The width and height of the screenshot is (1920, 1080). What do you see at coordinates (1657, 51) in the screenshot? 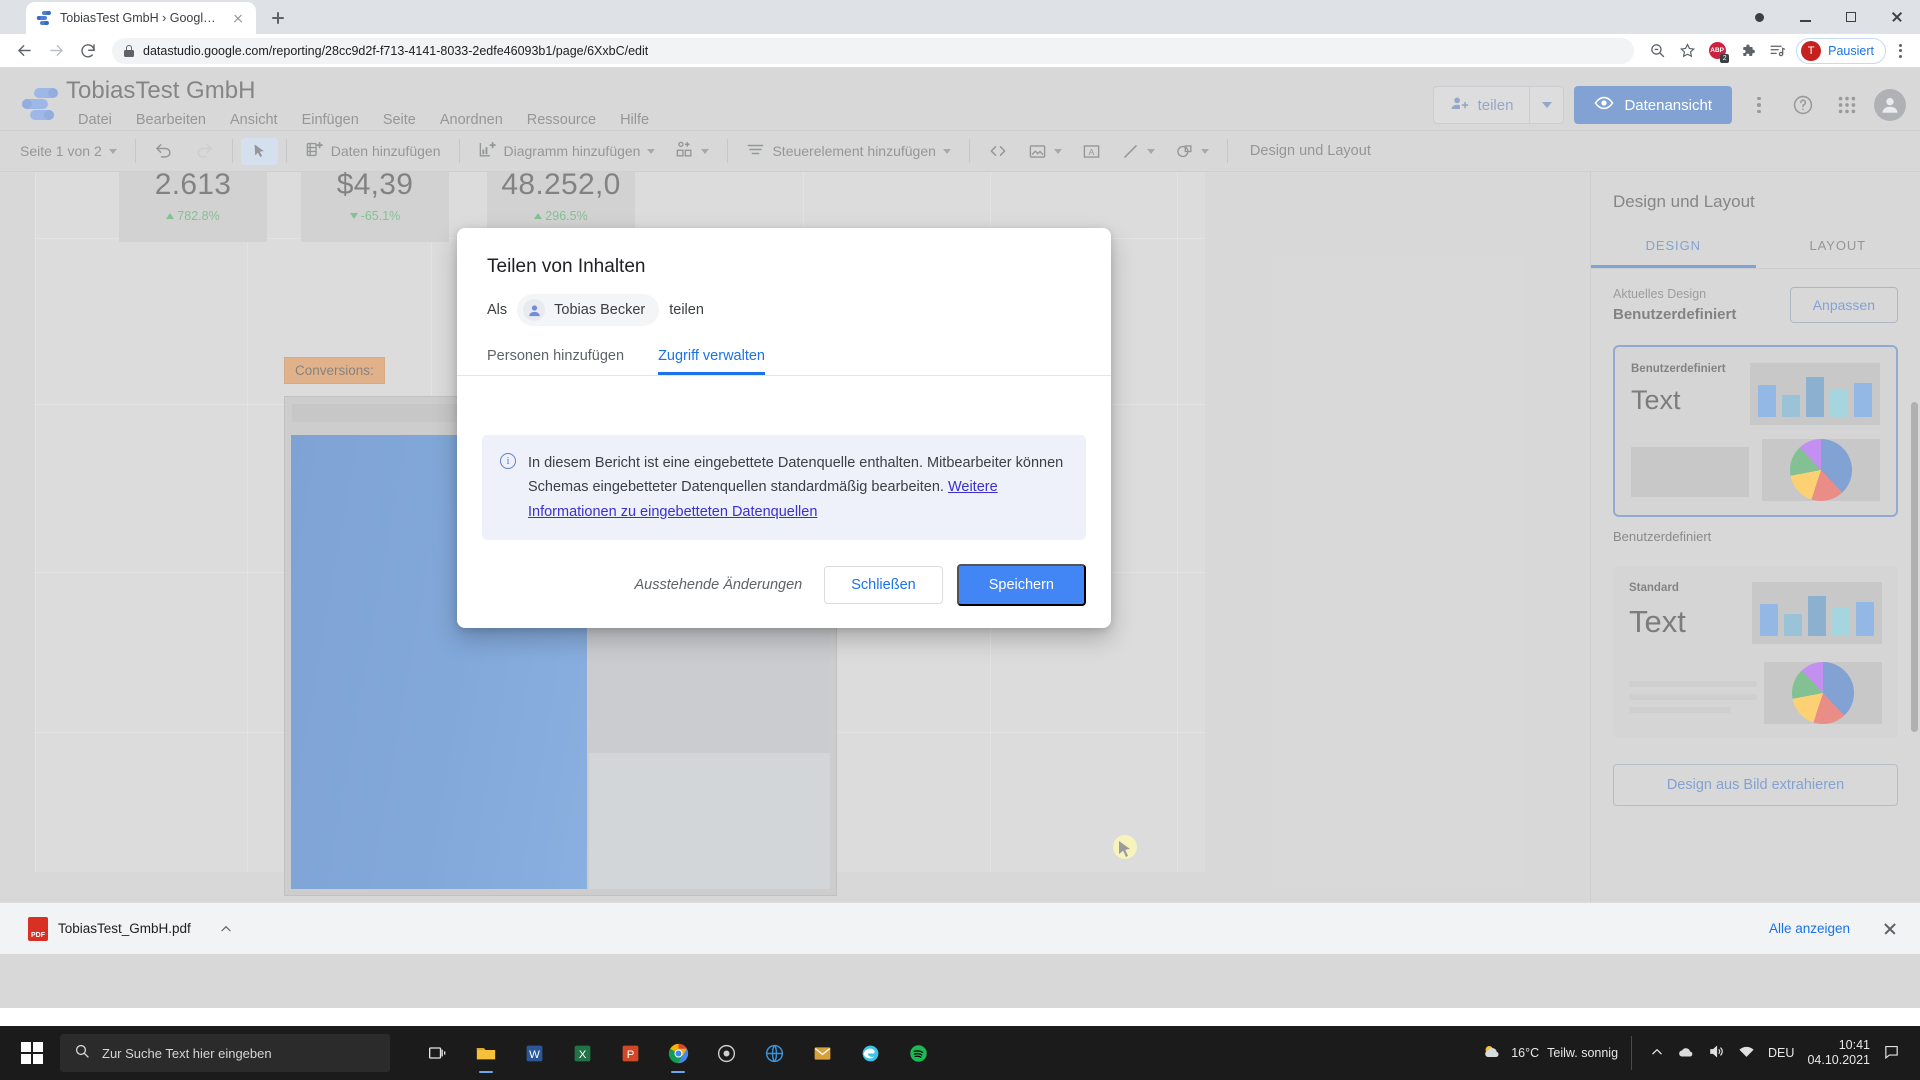
I see `search-zoom-icon` at bounding box center [1657, 51].